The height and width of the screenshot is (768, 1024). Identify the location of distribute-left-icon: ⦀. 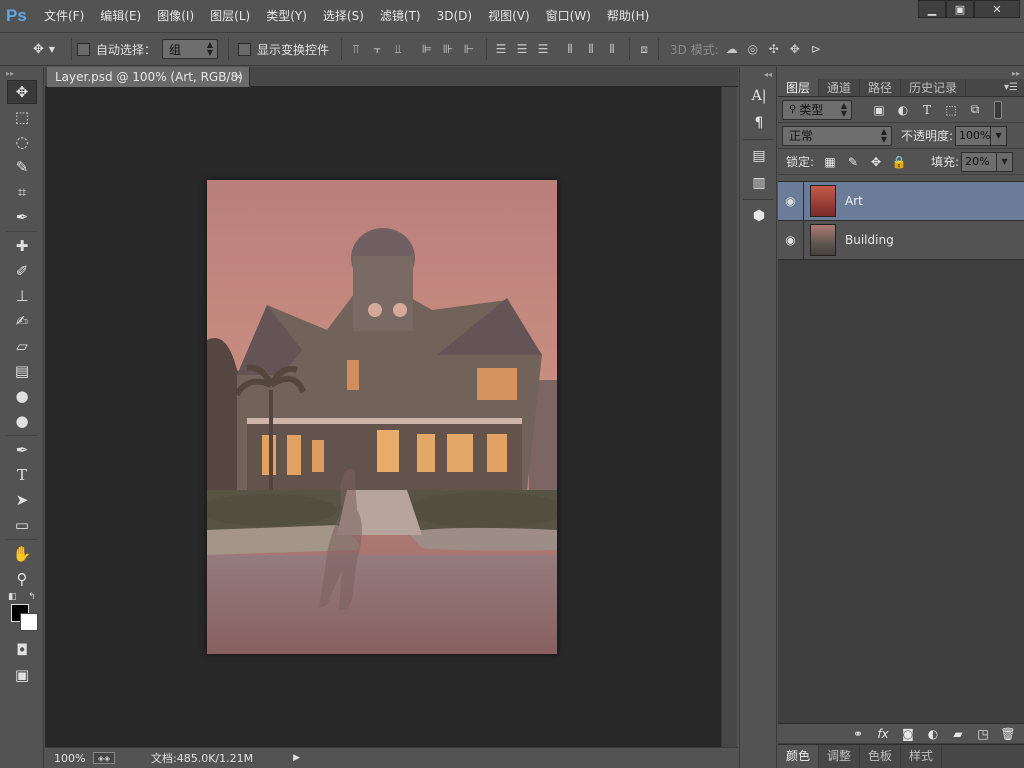
(570, 49).